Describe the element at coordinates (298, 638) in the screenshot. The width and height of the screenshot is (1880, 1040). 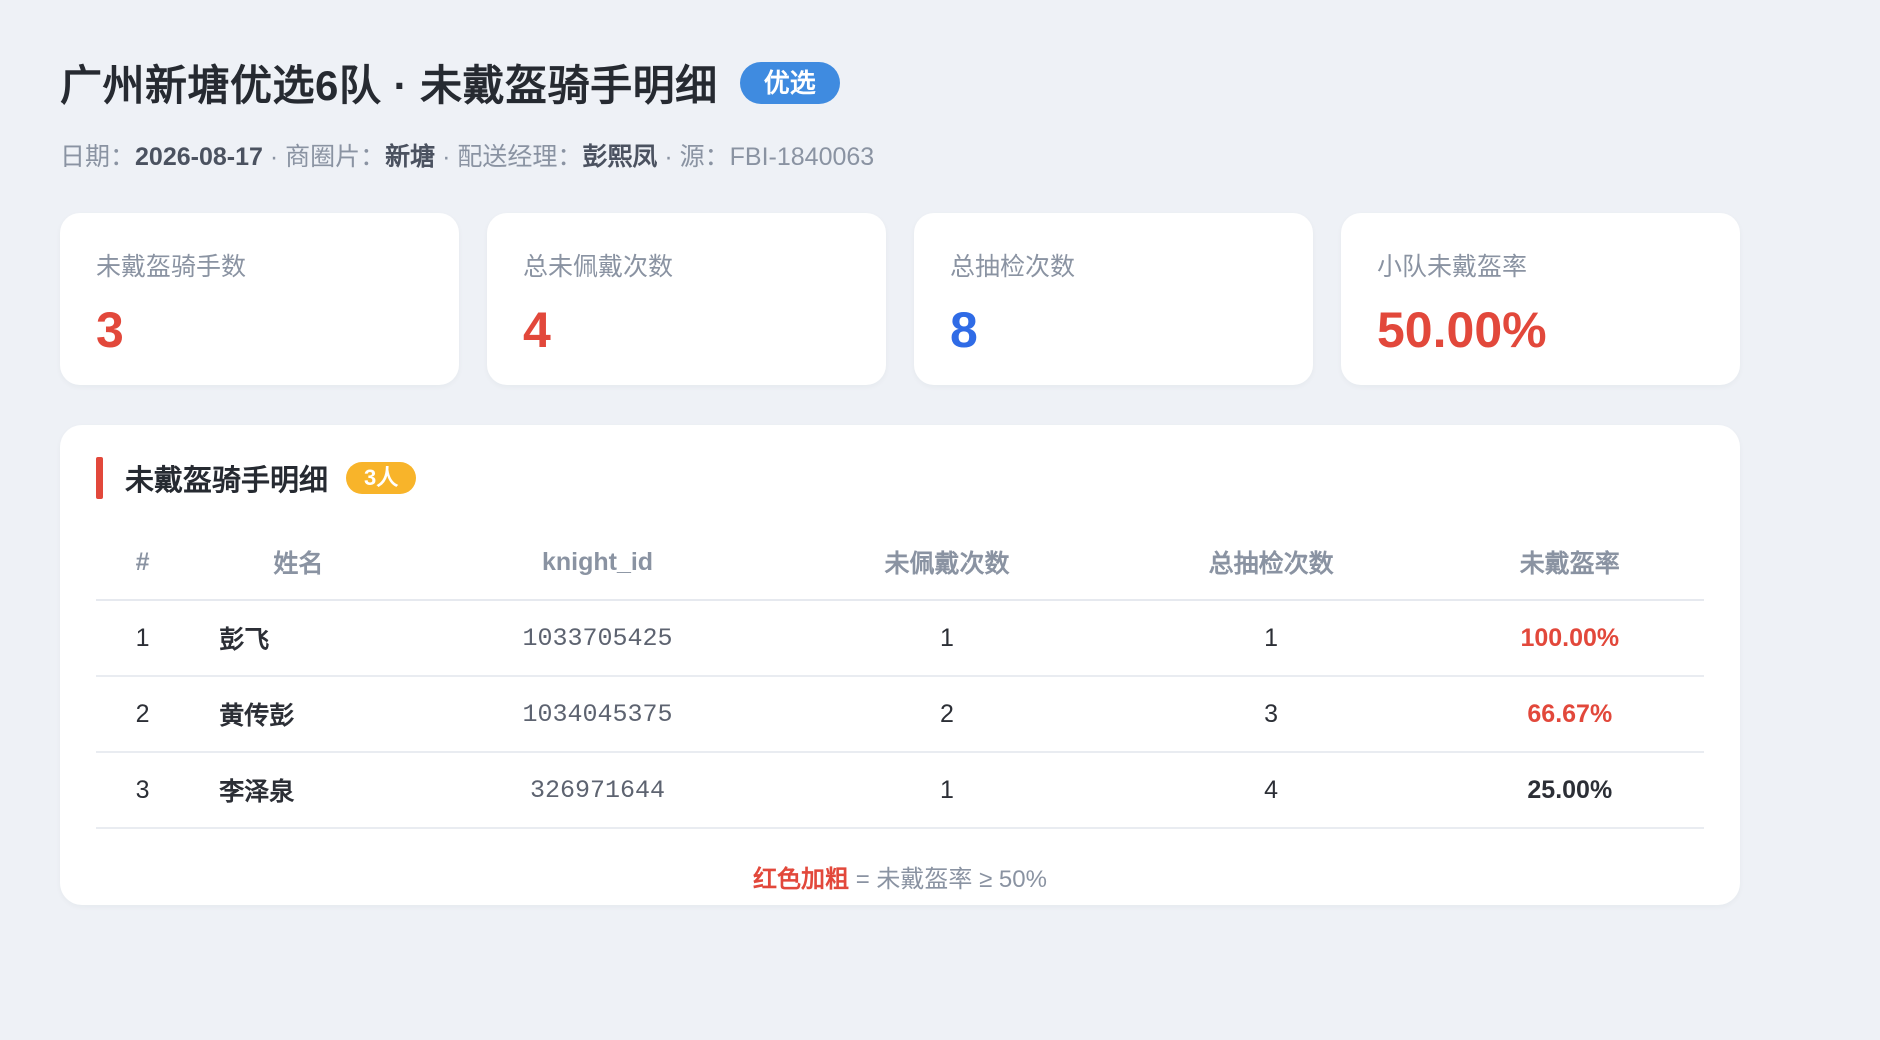
I see `rider-name: 彭飞` at that location.